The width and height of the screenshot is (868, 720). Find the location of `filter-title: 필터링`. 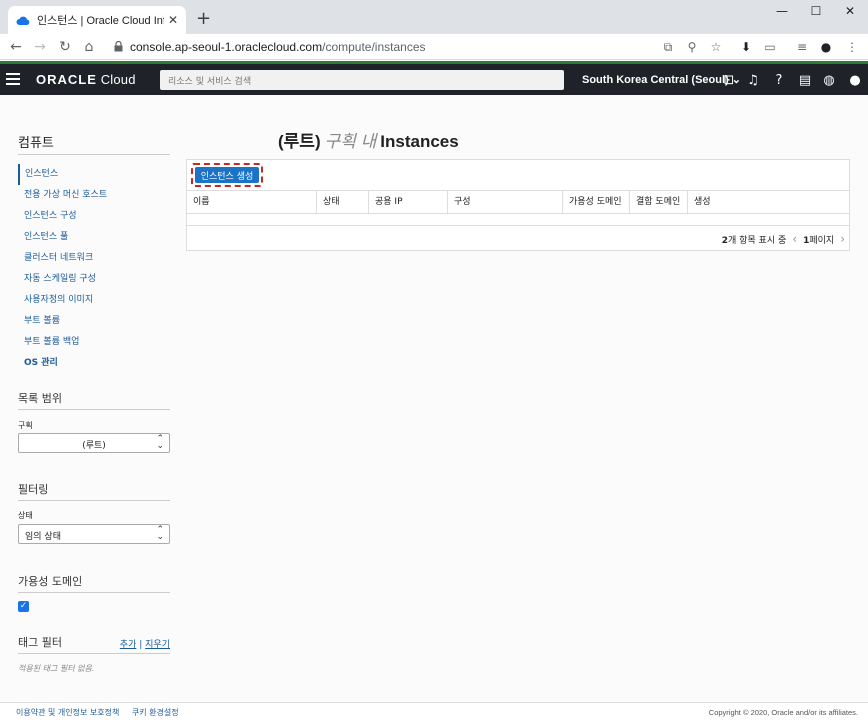

filter-title: 필터링 is located at coordinates (33, 489).